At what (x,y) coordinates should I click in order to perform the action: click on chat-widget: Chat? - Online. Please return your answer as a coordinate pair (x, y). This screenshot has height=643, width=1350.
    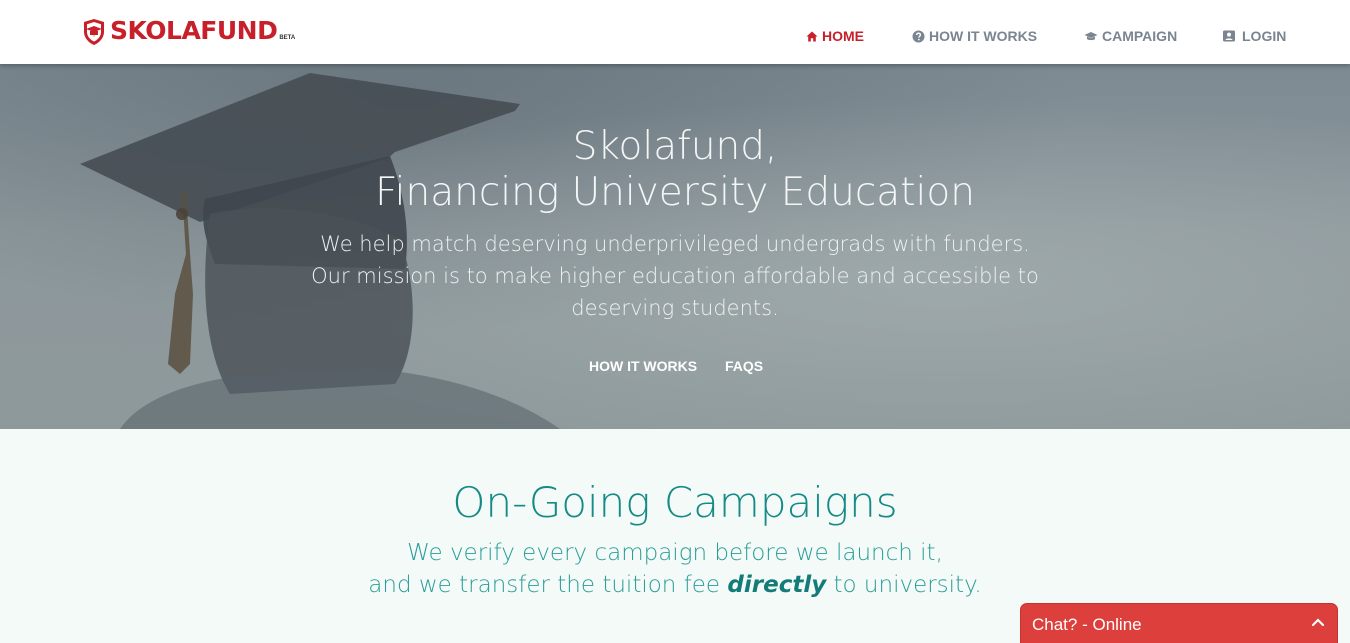
    Looking at the image, I should click on (1179, 623).